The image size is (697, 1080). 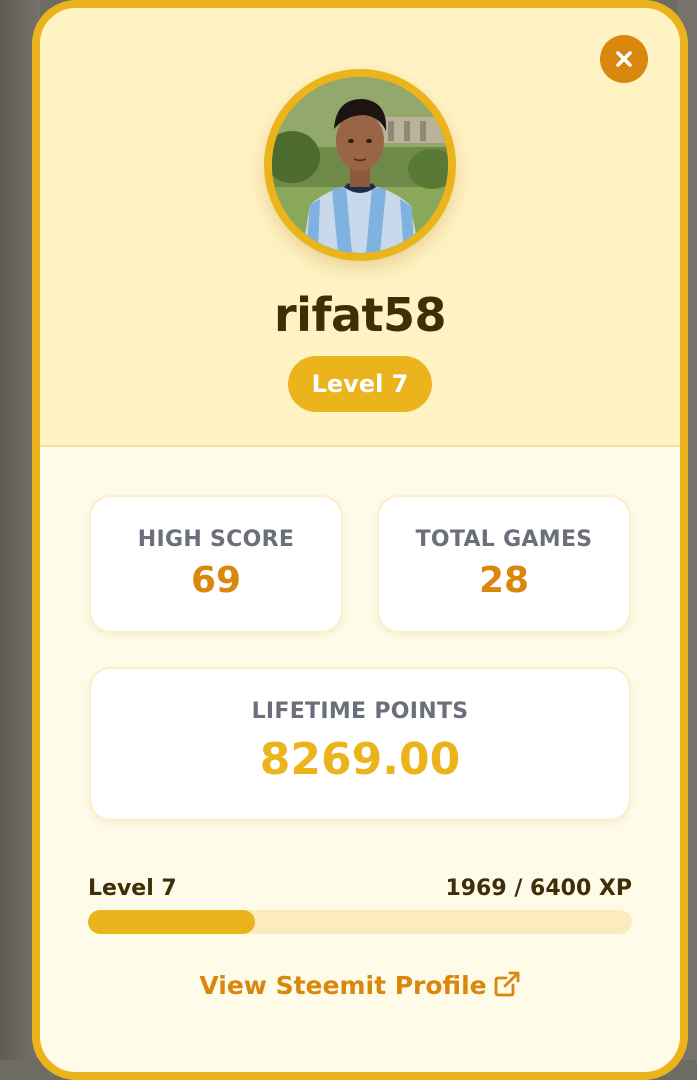 What do you see at coordinates (360, 711) in the screenshot?
I see `lifetime-points-label: LIFETIME POINTS` at bounding box center [360, 711].